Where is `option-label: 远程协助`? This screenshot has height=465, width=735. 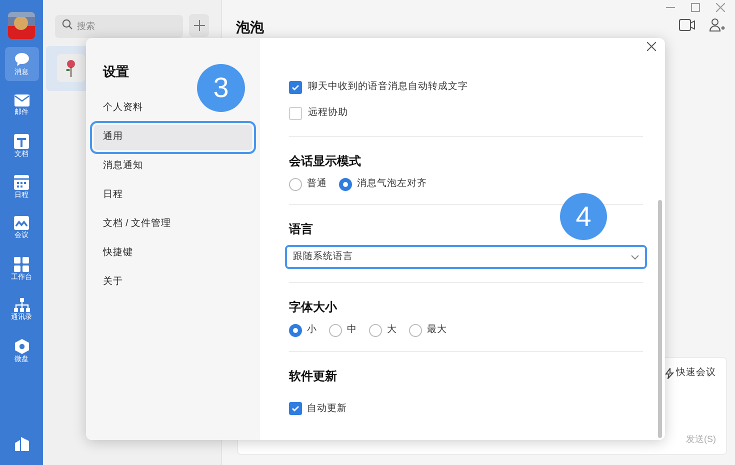
option-label: 远程协助 is located at coordinates (328, 113).